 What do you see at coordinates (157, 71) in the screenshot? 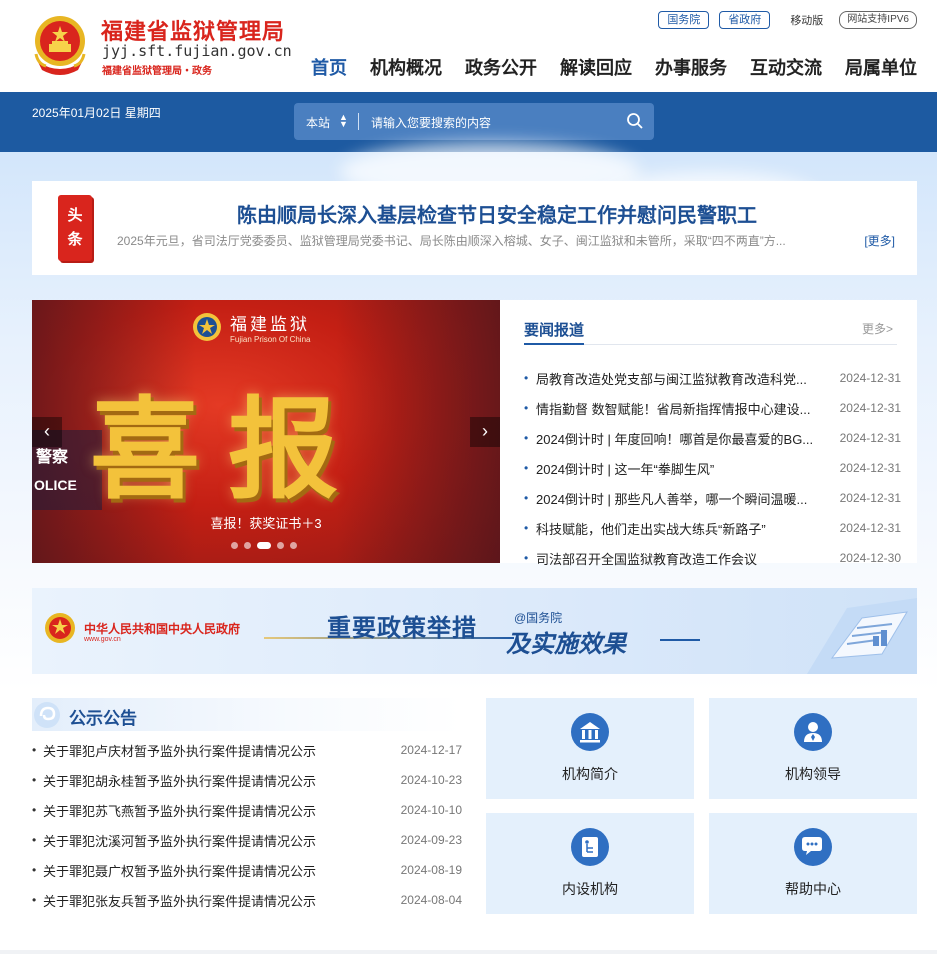
I see `site-subtitle: 福建省监狱管理局・政务` at bounding box center [157, 71].